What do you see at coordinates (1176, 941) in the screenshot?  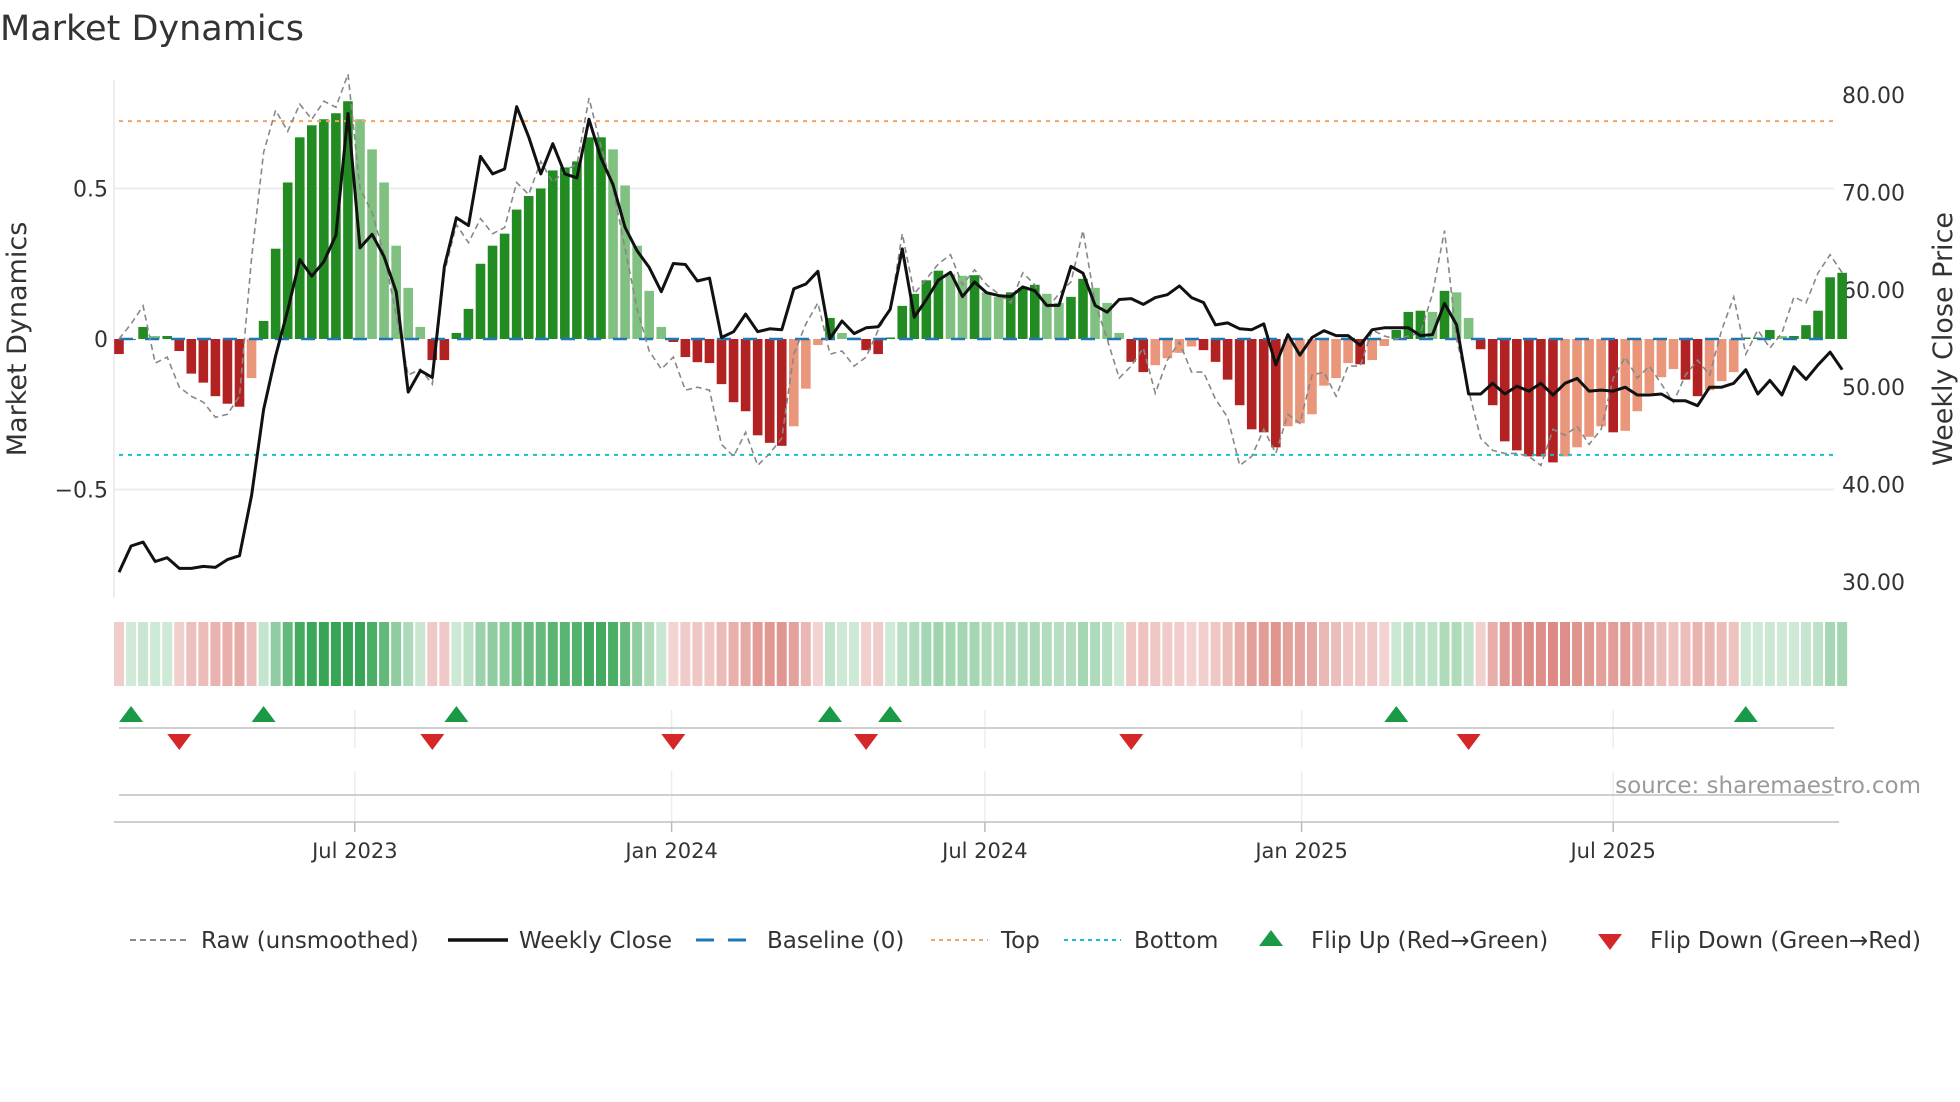 I see `legend-bottom-label: Bottom` at bounding box center [1176, 941].